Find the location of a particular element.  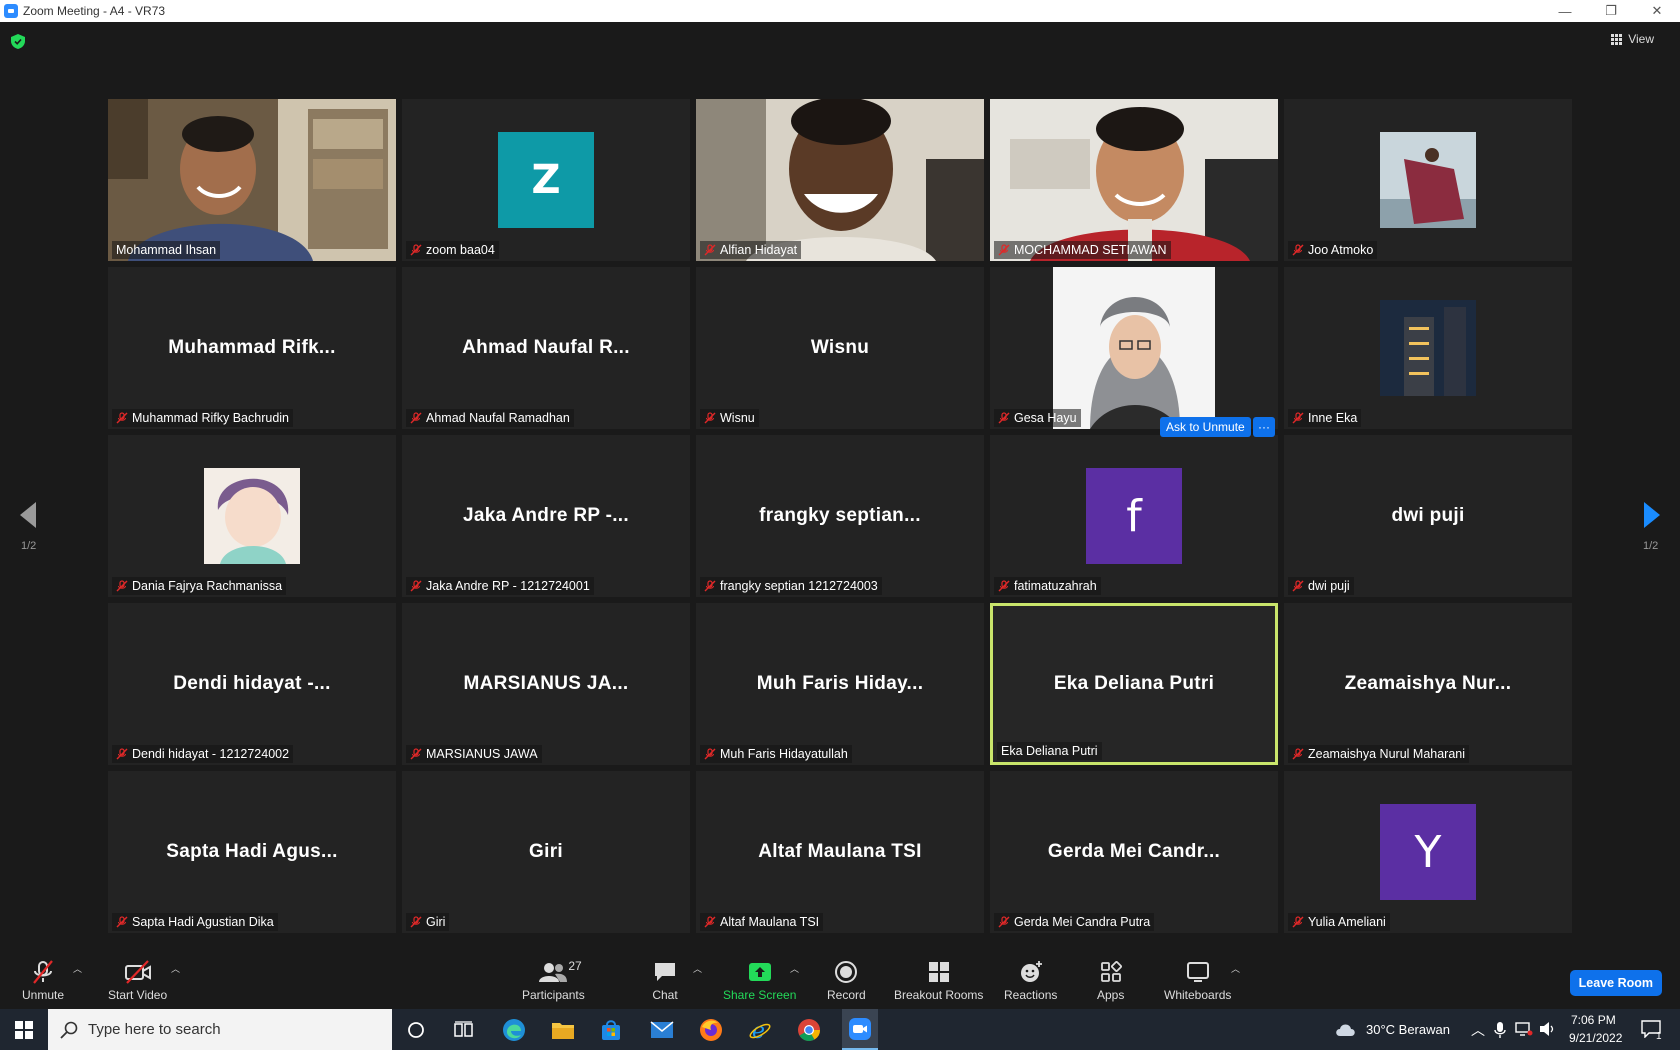

participant-tile: Mohammad Ihsan is located at coordinates (252, 180).